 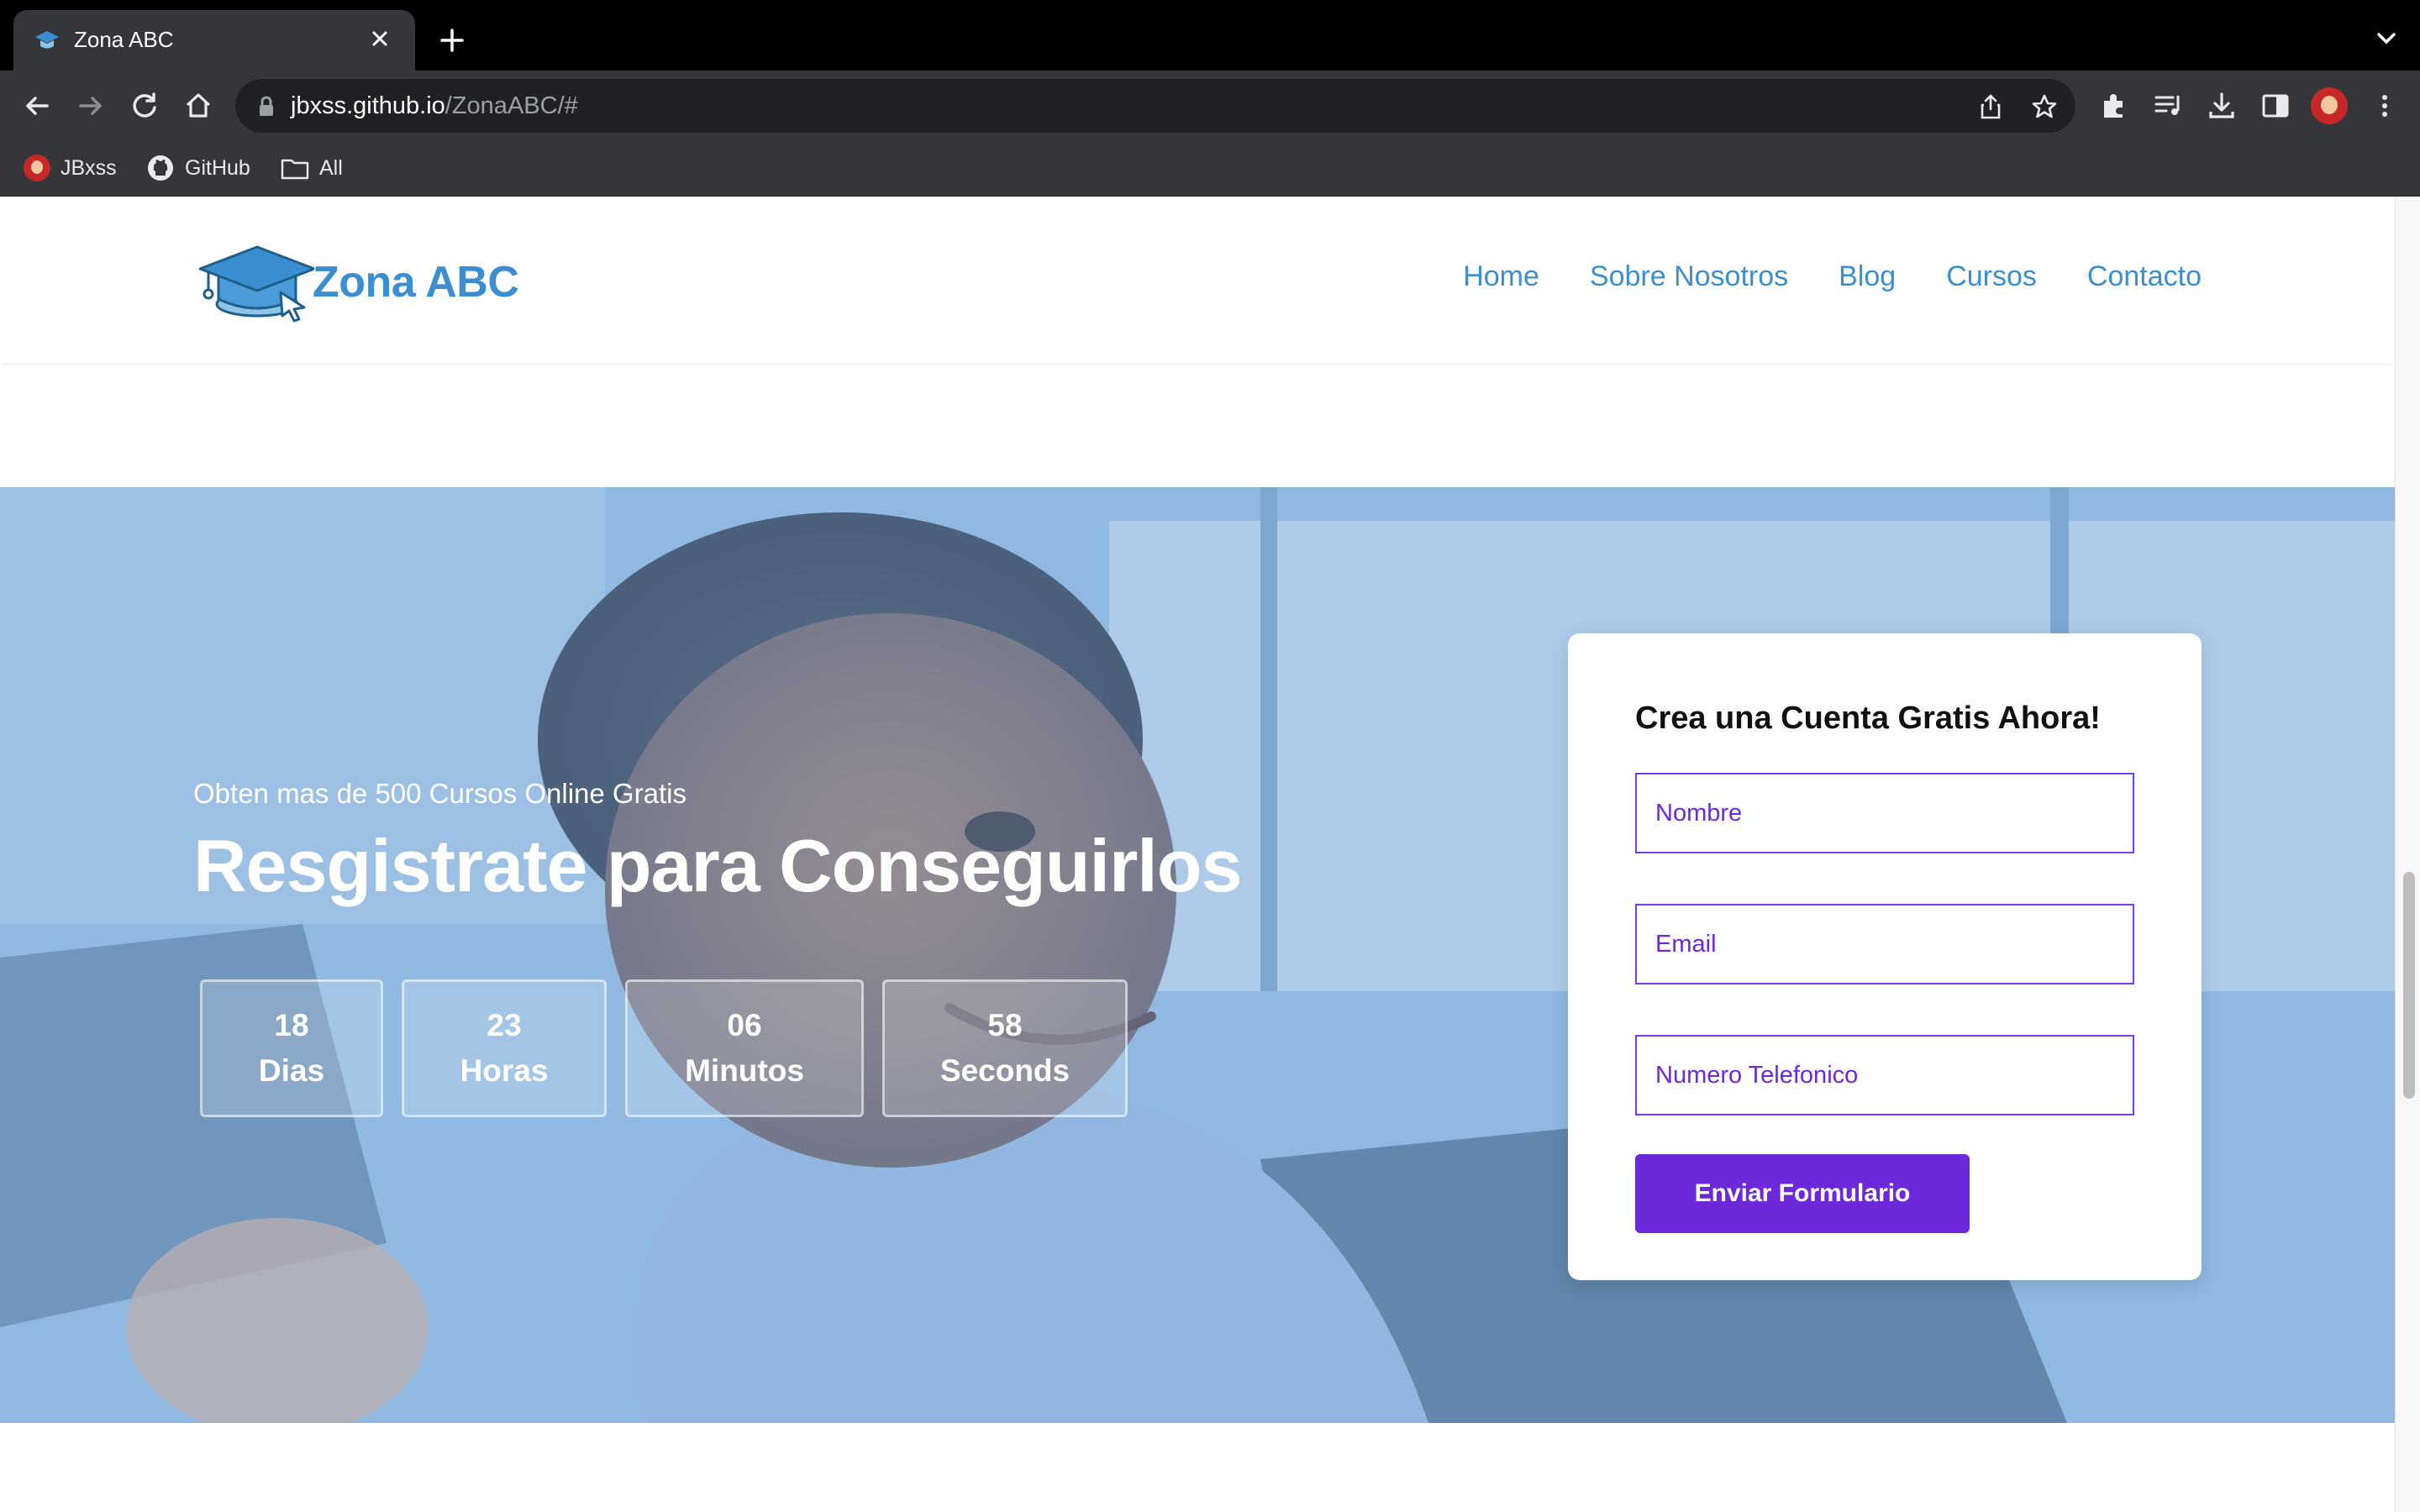 What do you see at coordinates (380, 39) in the screenshot?
I see `close-icon` at bounding box center [380, 39].